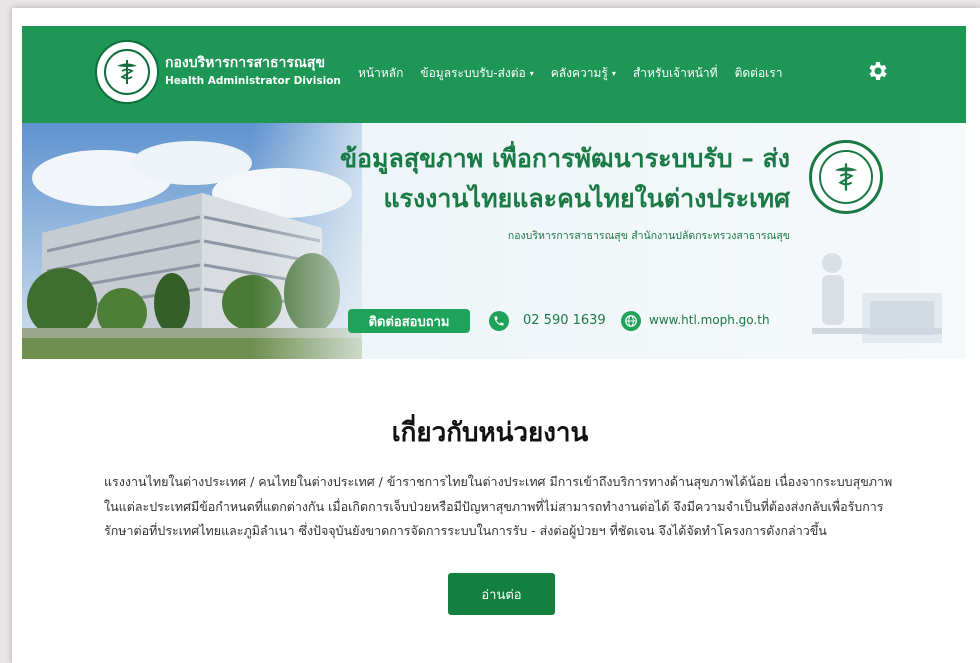 This screenshot has width=980, height=663. I want to click on banner-title-line2: แรงงานไทยและคนไทยในต่างประเทศ, so click(586, 198).